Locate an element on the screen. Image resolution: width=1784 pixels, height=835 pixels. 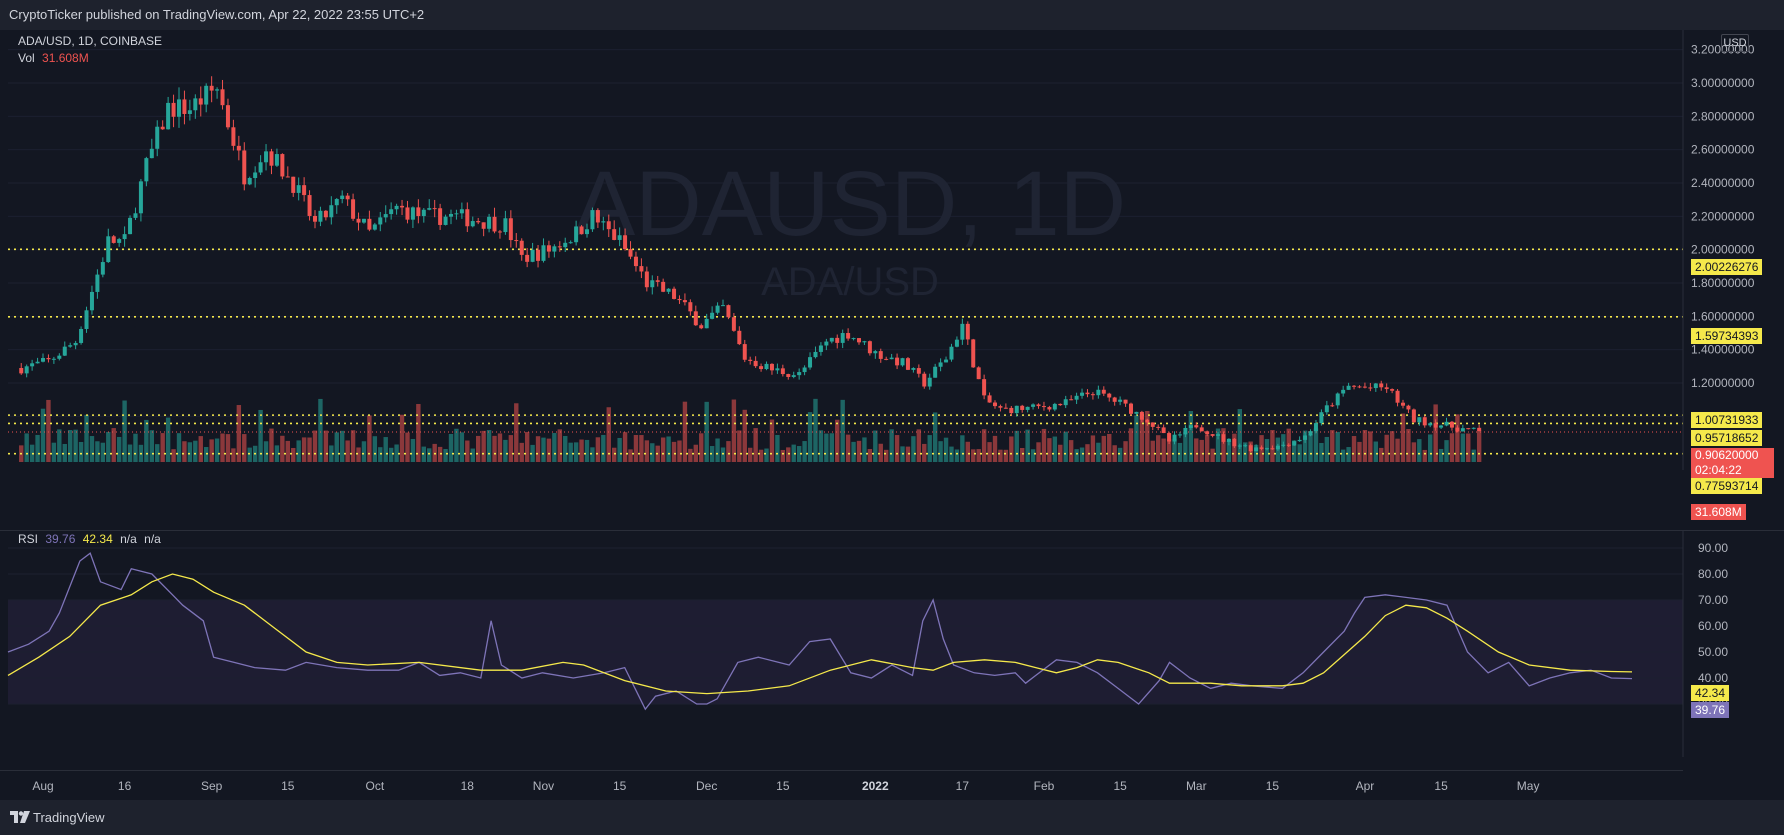
time-tick-label: 16 is located at coordinates (125, 786).